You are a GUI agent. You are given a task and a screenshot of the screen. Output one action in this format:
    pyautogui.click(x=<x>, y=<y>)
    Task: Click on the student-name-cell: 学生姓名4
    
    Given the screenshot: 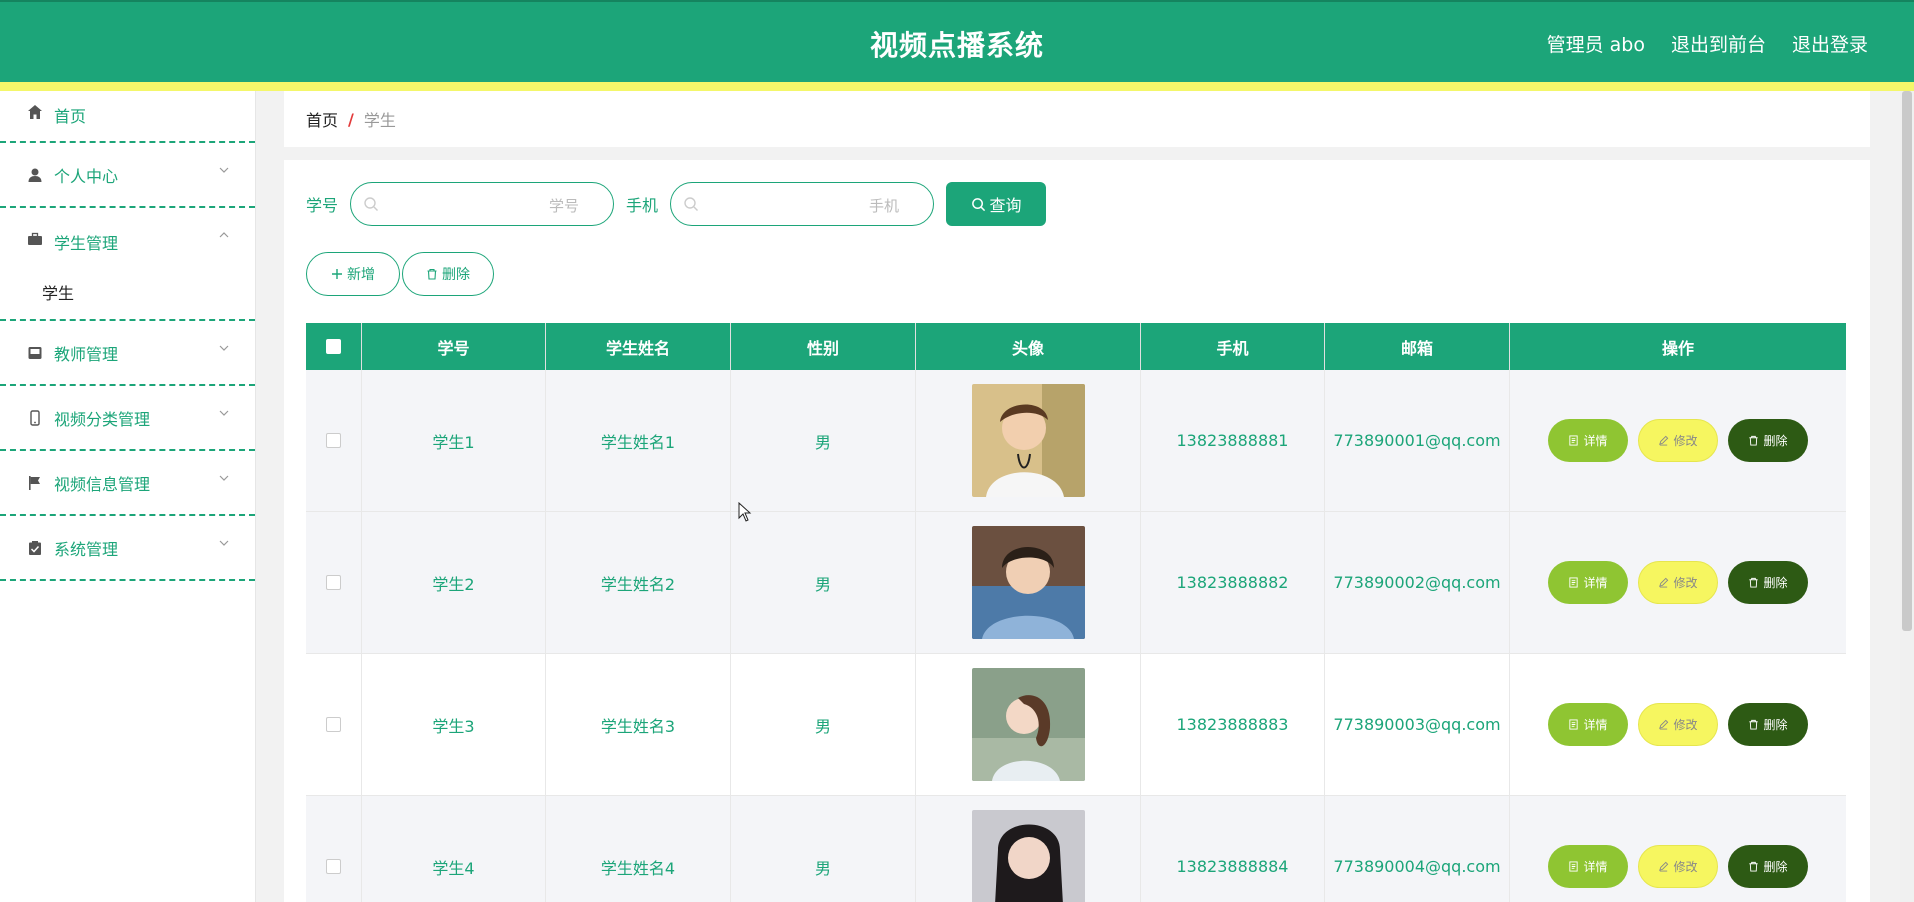 What is the action you would take?
    pyautogui.click(x=638, y=849)
    